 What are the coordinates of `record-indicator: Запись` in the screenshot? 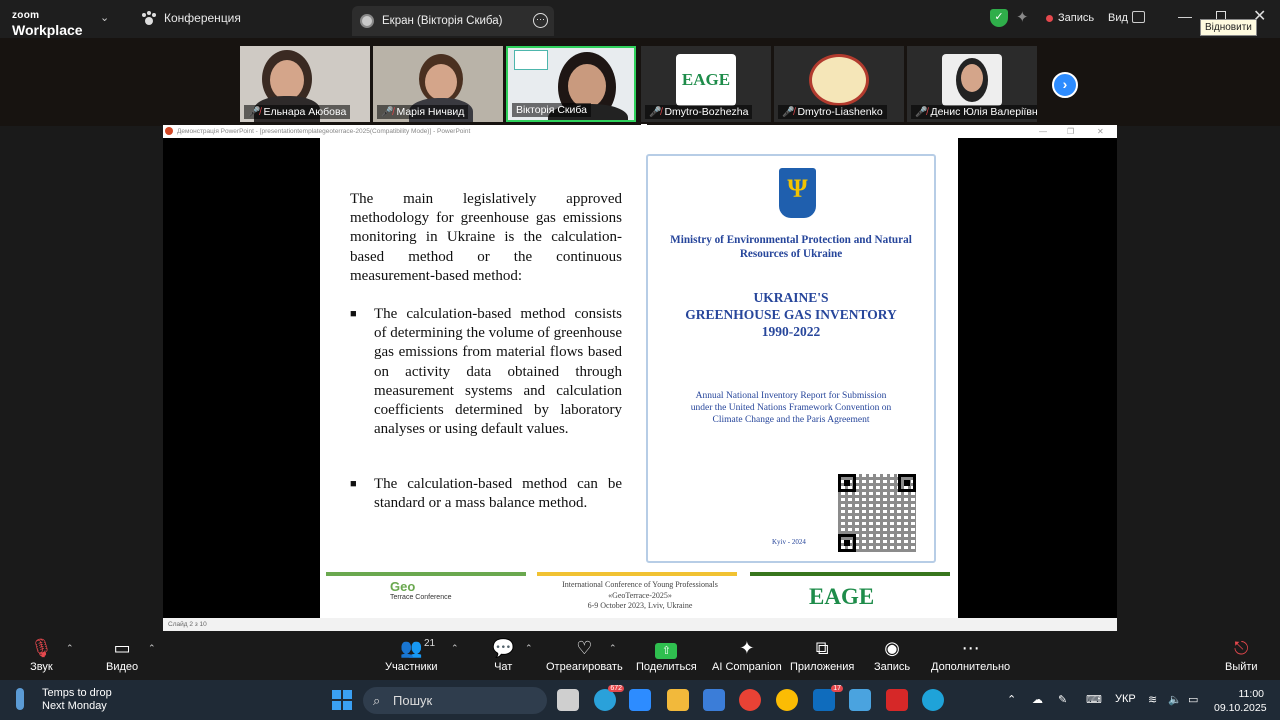 It's located at (1070, 18).